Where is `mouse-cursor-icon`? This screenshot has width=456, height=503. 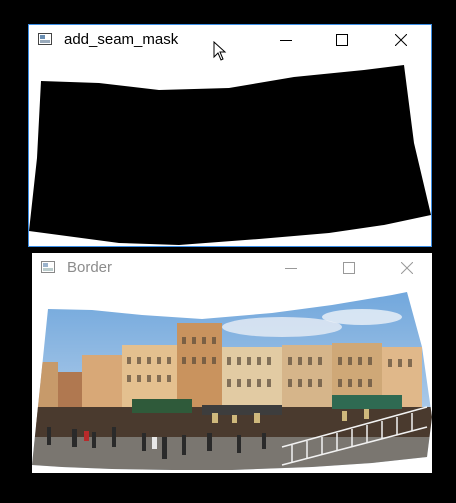
mouse-cursor-icon is located at coordinates (220, 51).